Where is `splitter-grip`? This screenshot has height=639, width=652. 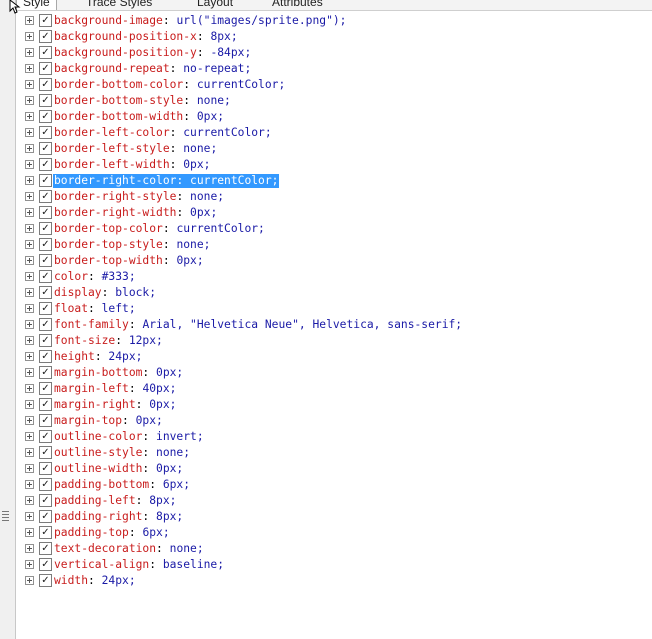
splitter-grip is located at coordinates (5, 516).